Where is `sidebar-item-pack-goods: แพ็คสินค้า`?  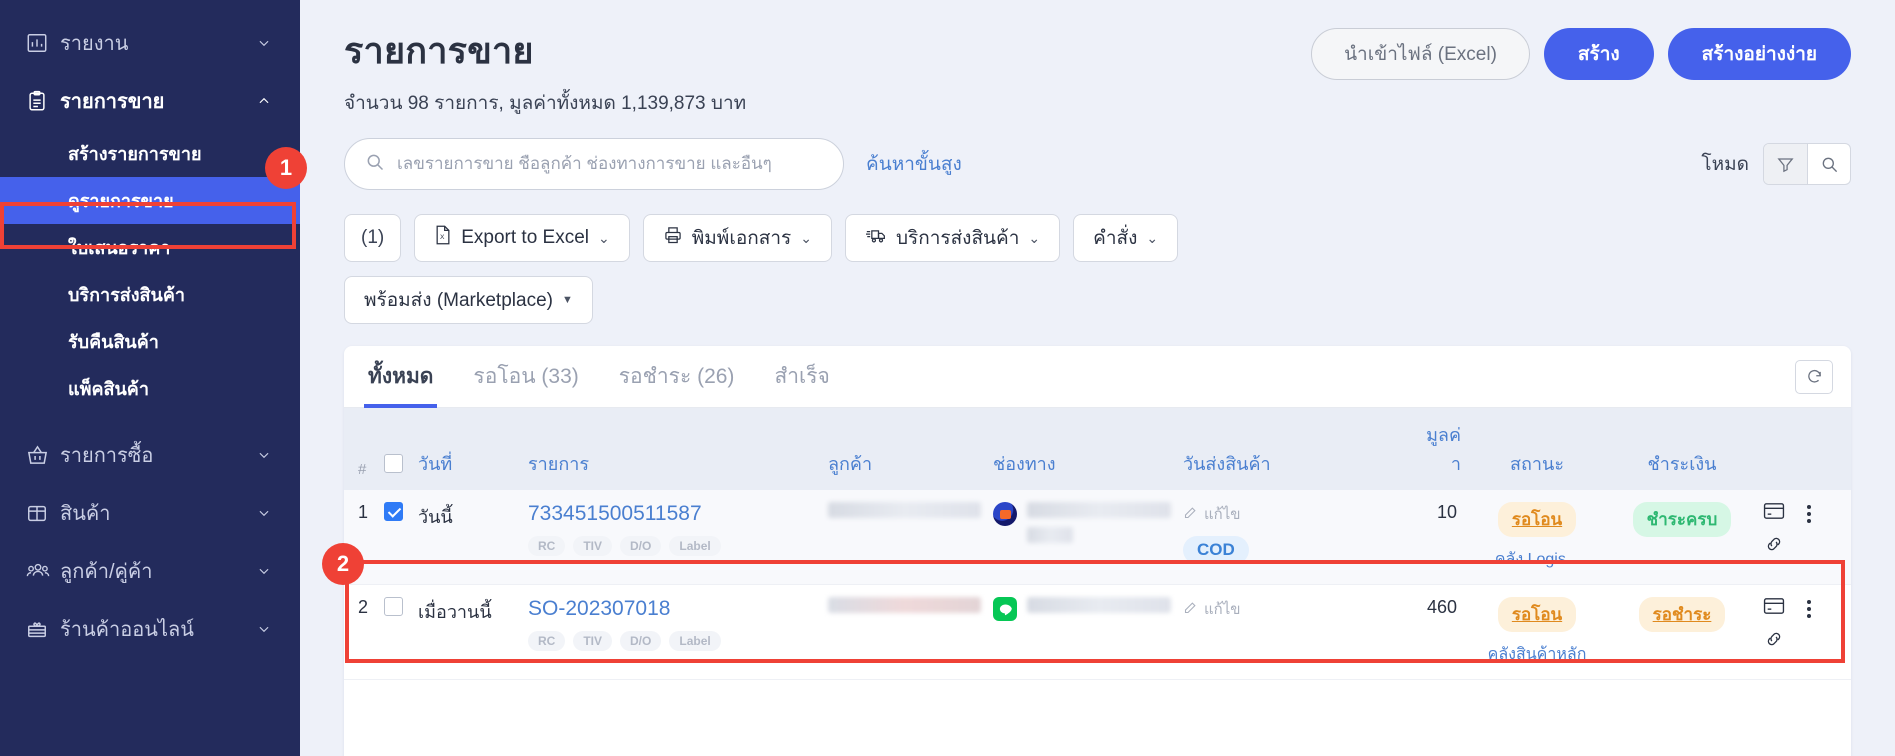 sidebar-item-pack-goods: แพ็คสินค้า is located at coordinates (150, 388).